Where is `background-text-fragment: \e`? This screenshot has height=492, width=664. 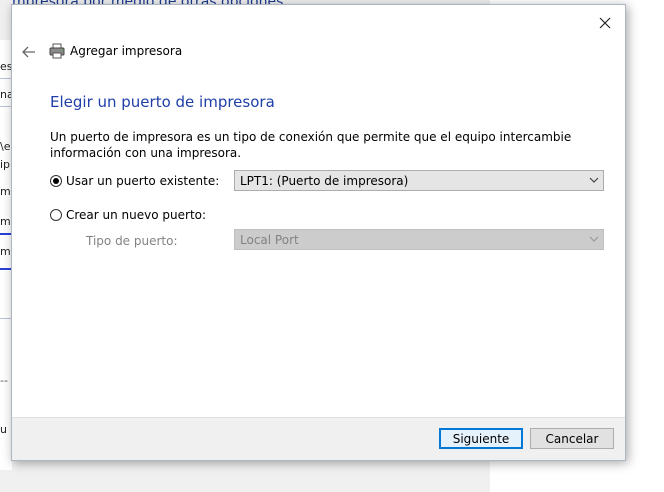 background-text-fragment: \e is located at coordinates (5, 146).